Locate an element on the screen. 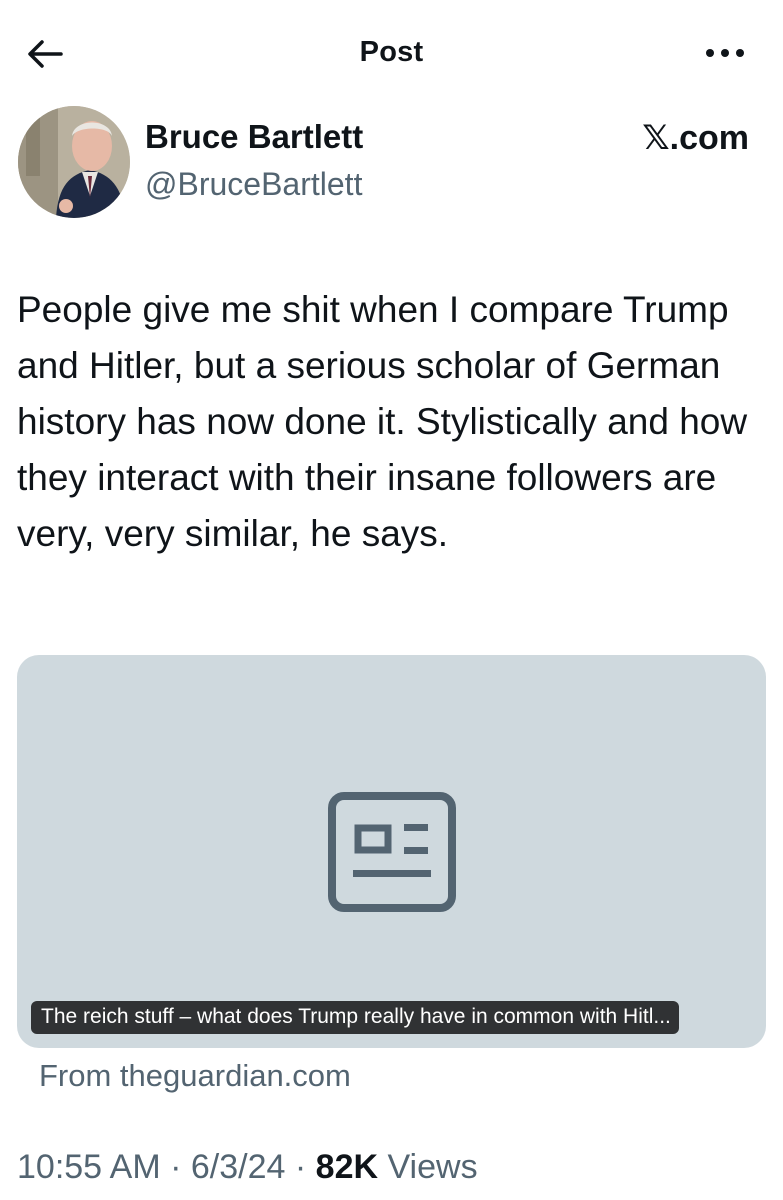  source-brand-label: 𝕏.com is located at coordinates (695, 138).